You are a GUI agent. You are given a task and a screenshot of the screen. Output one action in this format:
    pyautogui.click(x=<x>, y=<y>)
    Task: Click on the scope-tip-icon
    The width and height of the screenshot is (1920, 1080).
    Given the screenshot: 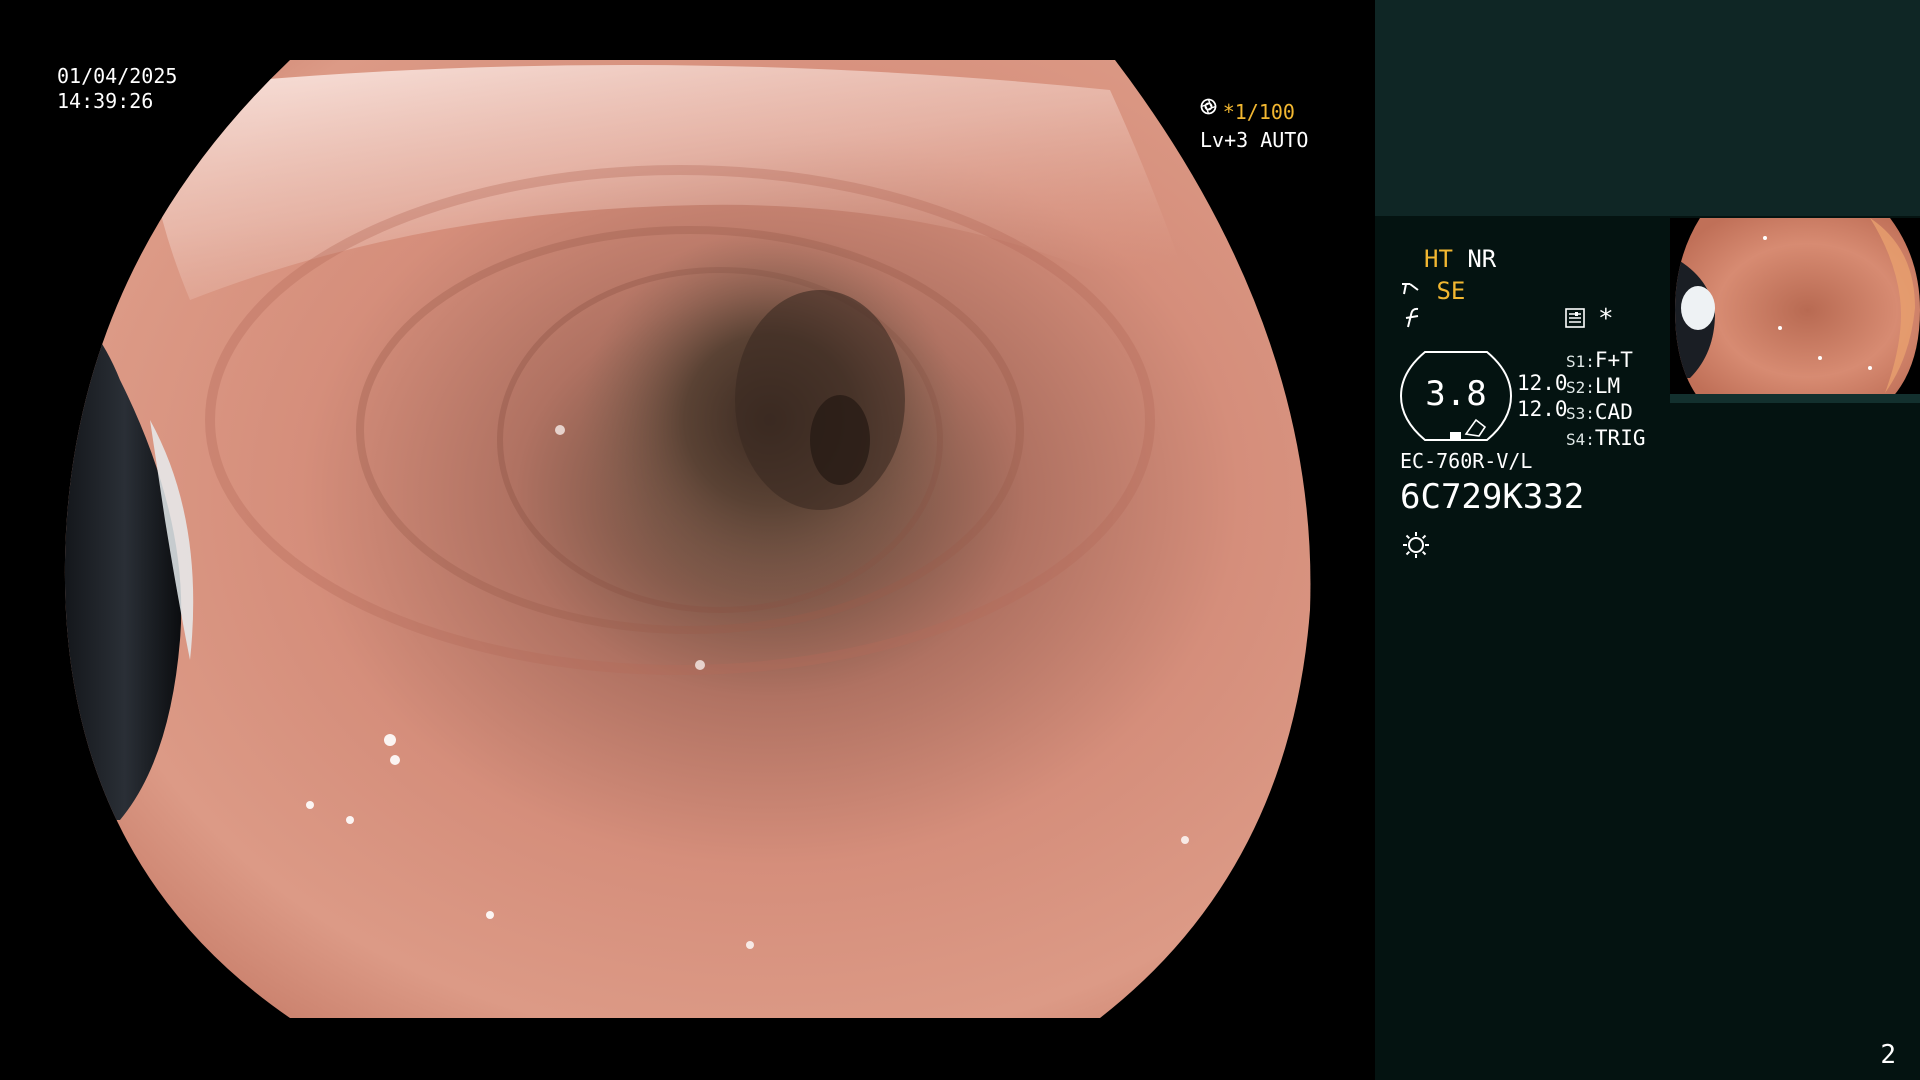 What is the action you would take?
    pyautogui.click(x=1411, y=285)
    